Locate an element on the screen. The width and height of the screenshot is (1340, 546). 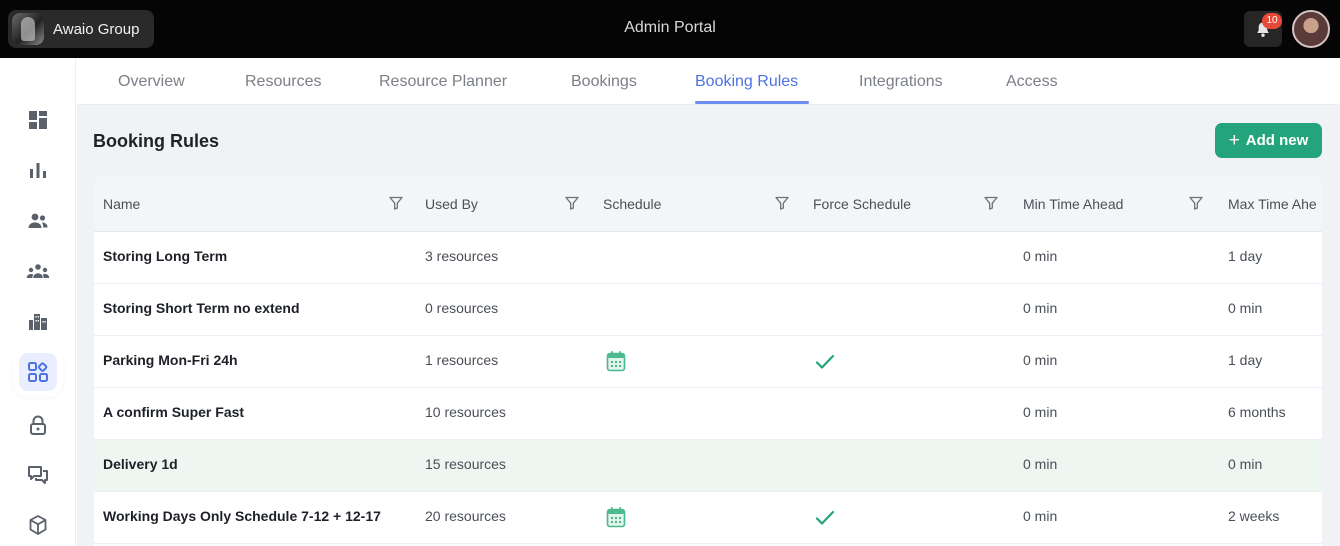
sidebar-item-analytics is located at coordinates (38, 170).